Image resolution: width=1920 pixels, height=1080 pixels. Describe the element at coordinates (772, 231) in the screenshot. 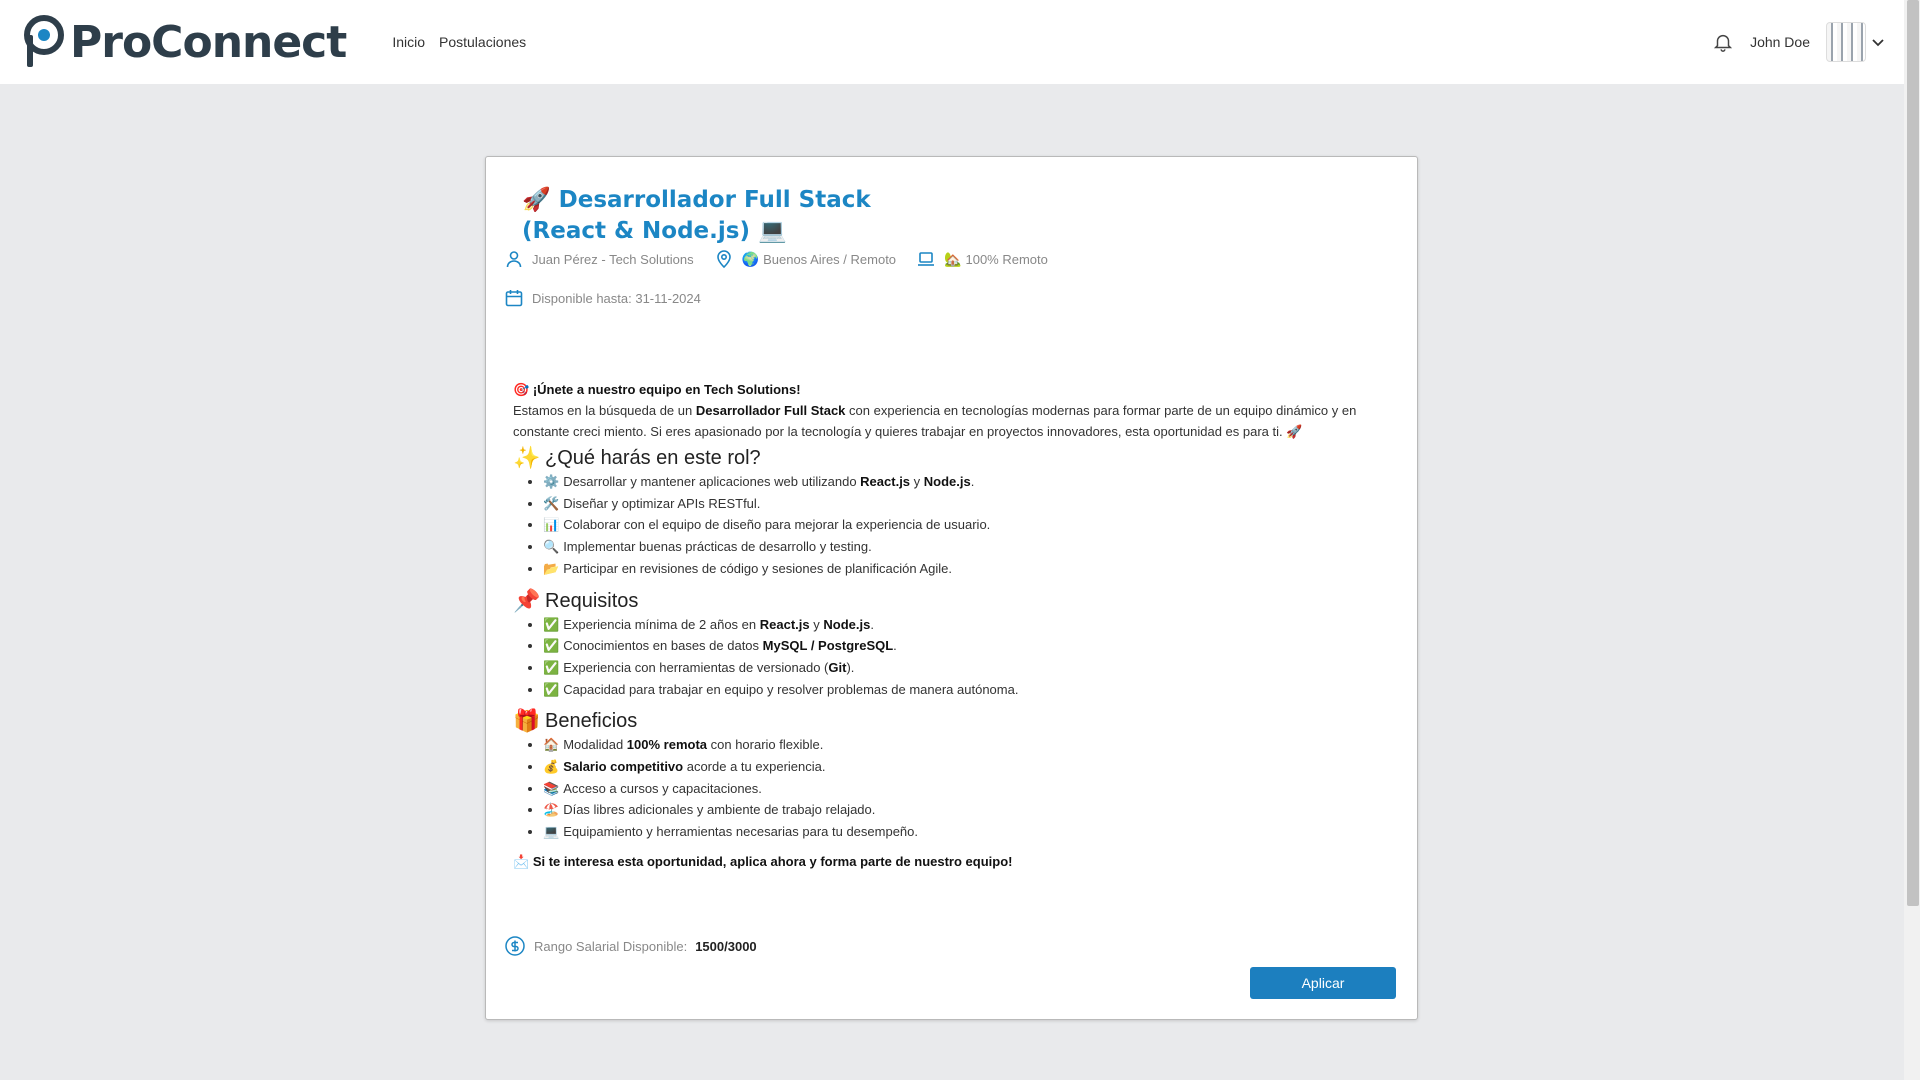

I see `laptop-emoji-icon: 💻` at that location.